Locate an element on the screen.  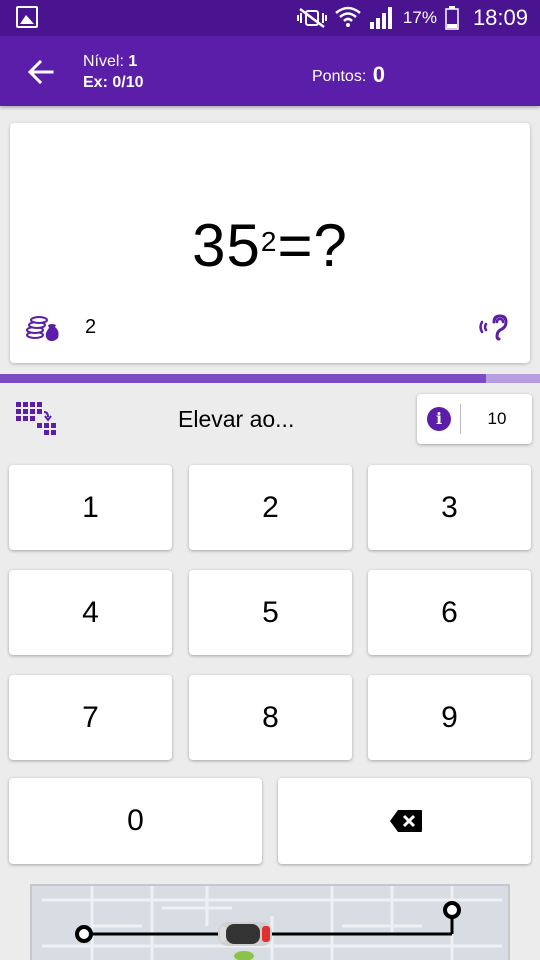
coins-count: 2 is located at coordinates (91, 327).